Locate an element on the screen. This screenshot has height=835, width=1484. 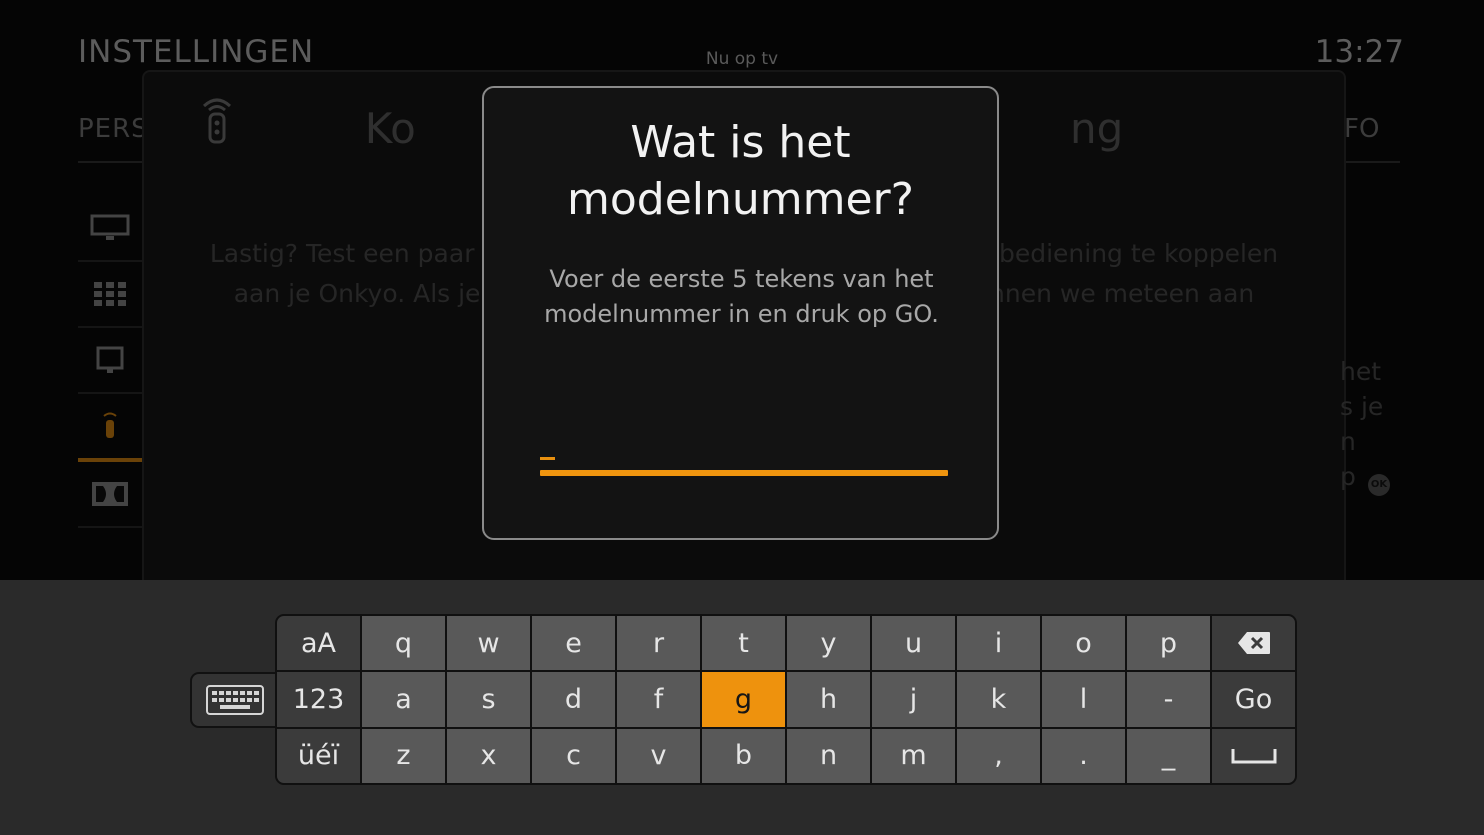
key-s: s is located at coordinates (488, 699).